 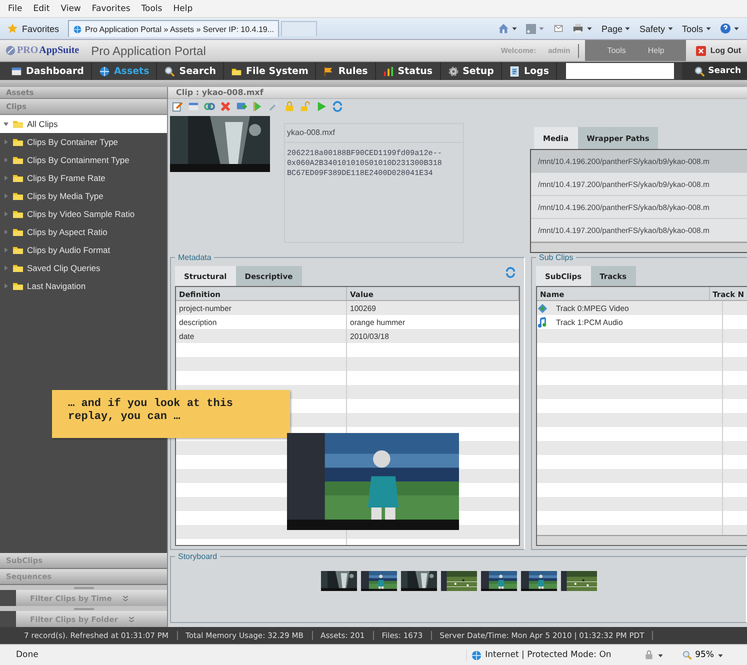 I want to click on panel-title: Storyboard, so click(x=197, y=556).